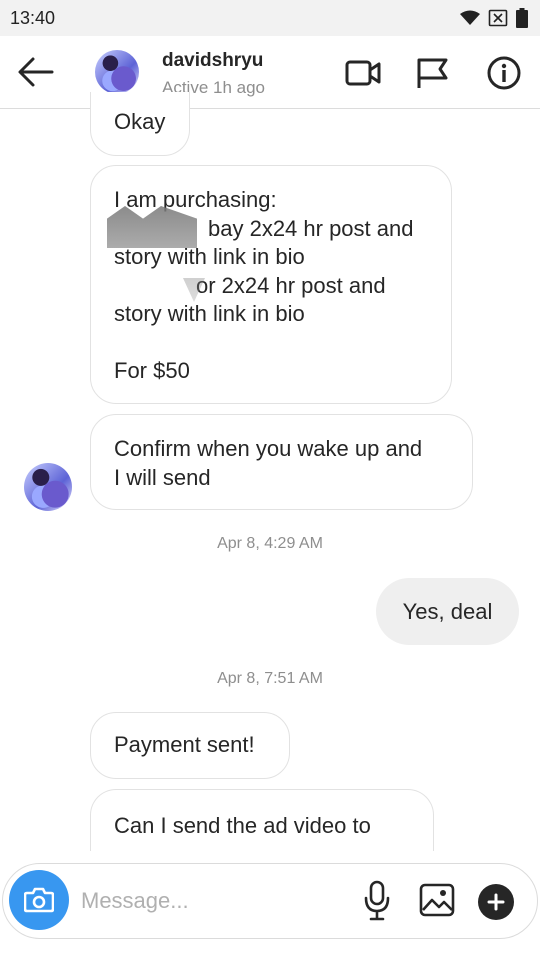  I want to click on chat-header: davidshryu Active 1h ago, so click(270, 72).